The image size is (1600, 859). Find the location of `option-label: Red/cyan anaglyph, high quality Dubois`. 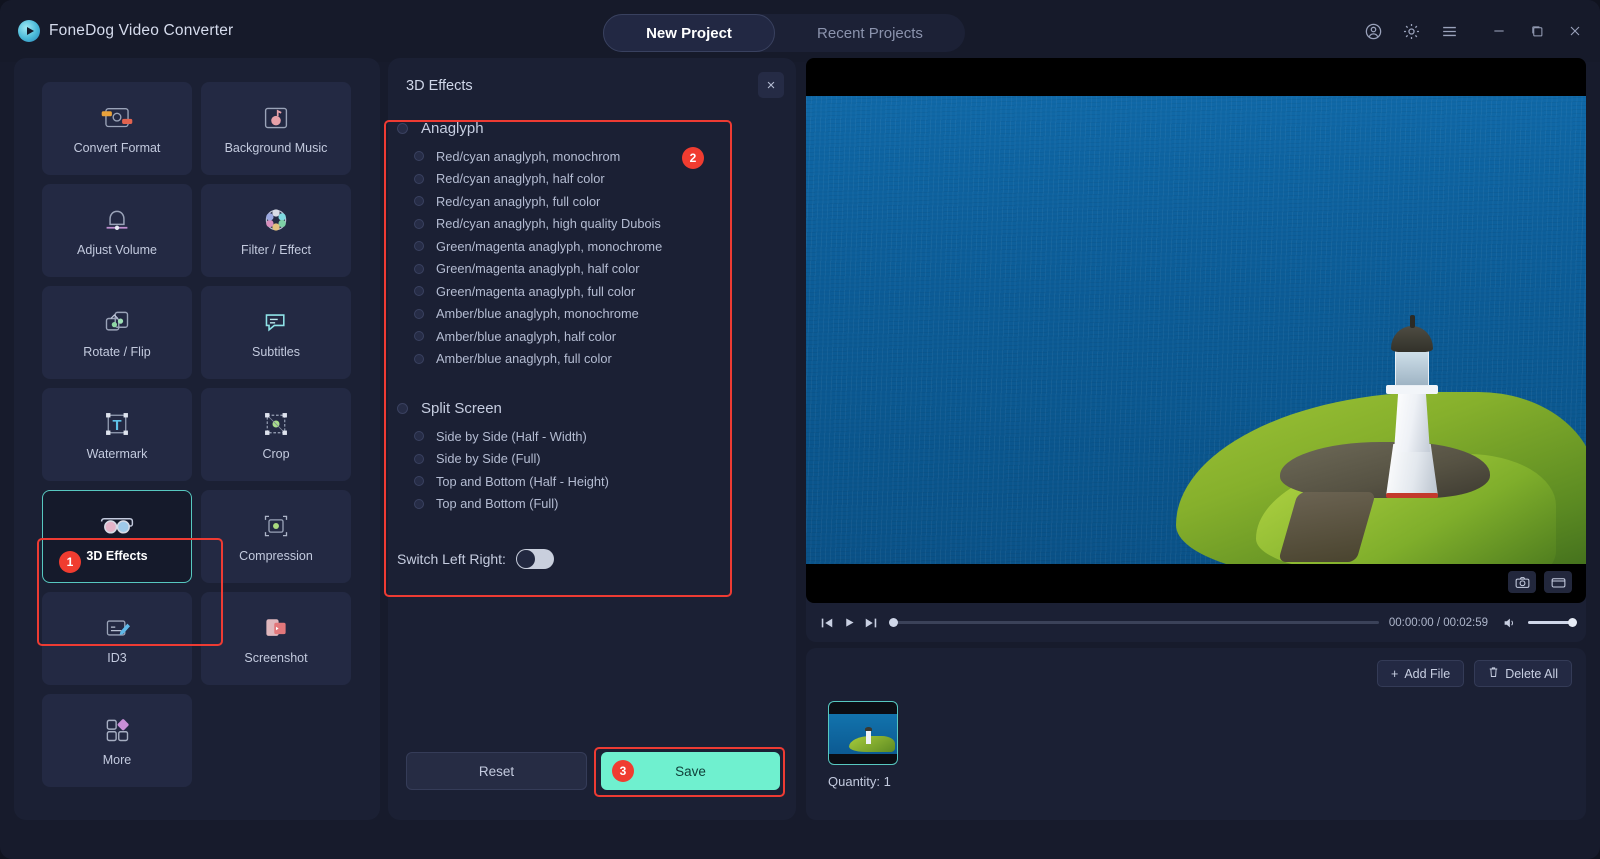

option-label: Red/cyan anaglyph, high quality Dubois is located at coordinates (548, 224).